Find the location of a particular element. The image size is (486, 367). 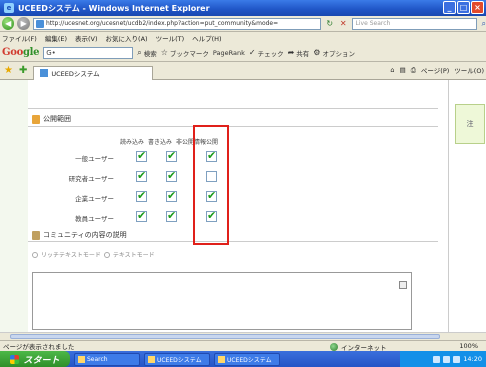

taskbar-item-uceed-2: UCEEDシステム is located at coordinates (247, 359).